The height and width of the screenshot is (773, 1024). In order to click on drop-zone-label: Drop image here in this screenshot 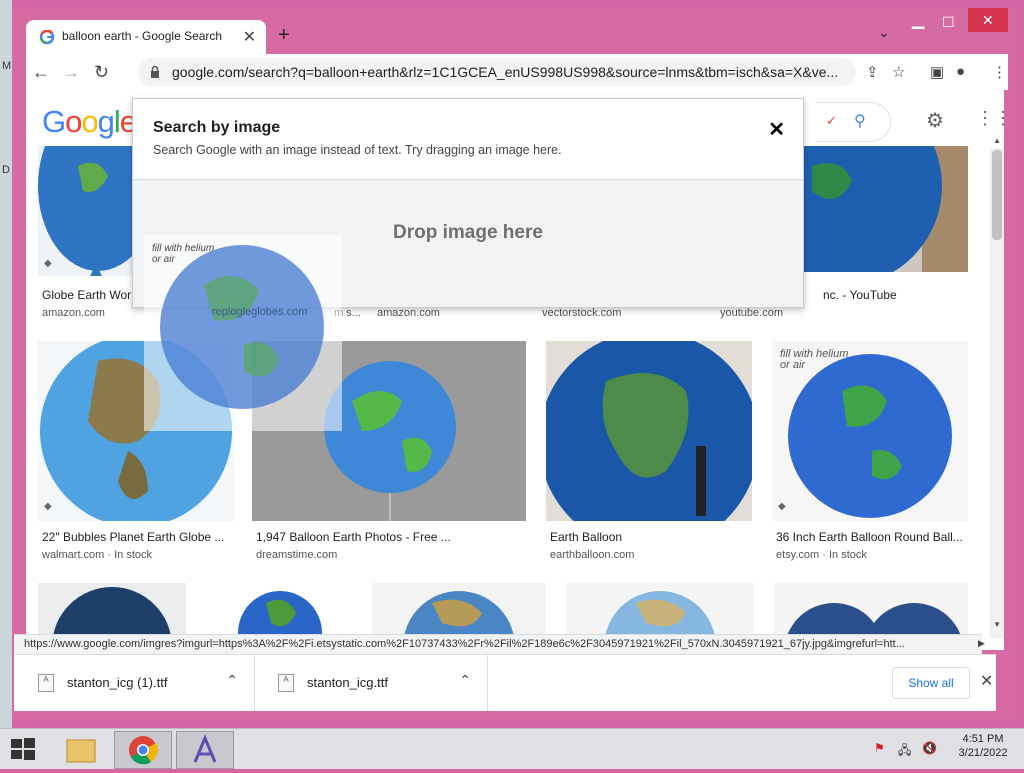, I will do `click(468, 232)`.